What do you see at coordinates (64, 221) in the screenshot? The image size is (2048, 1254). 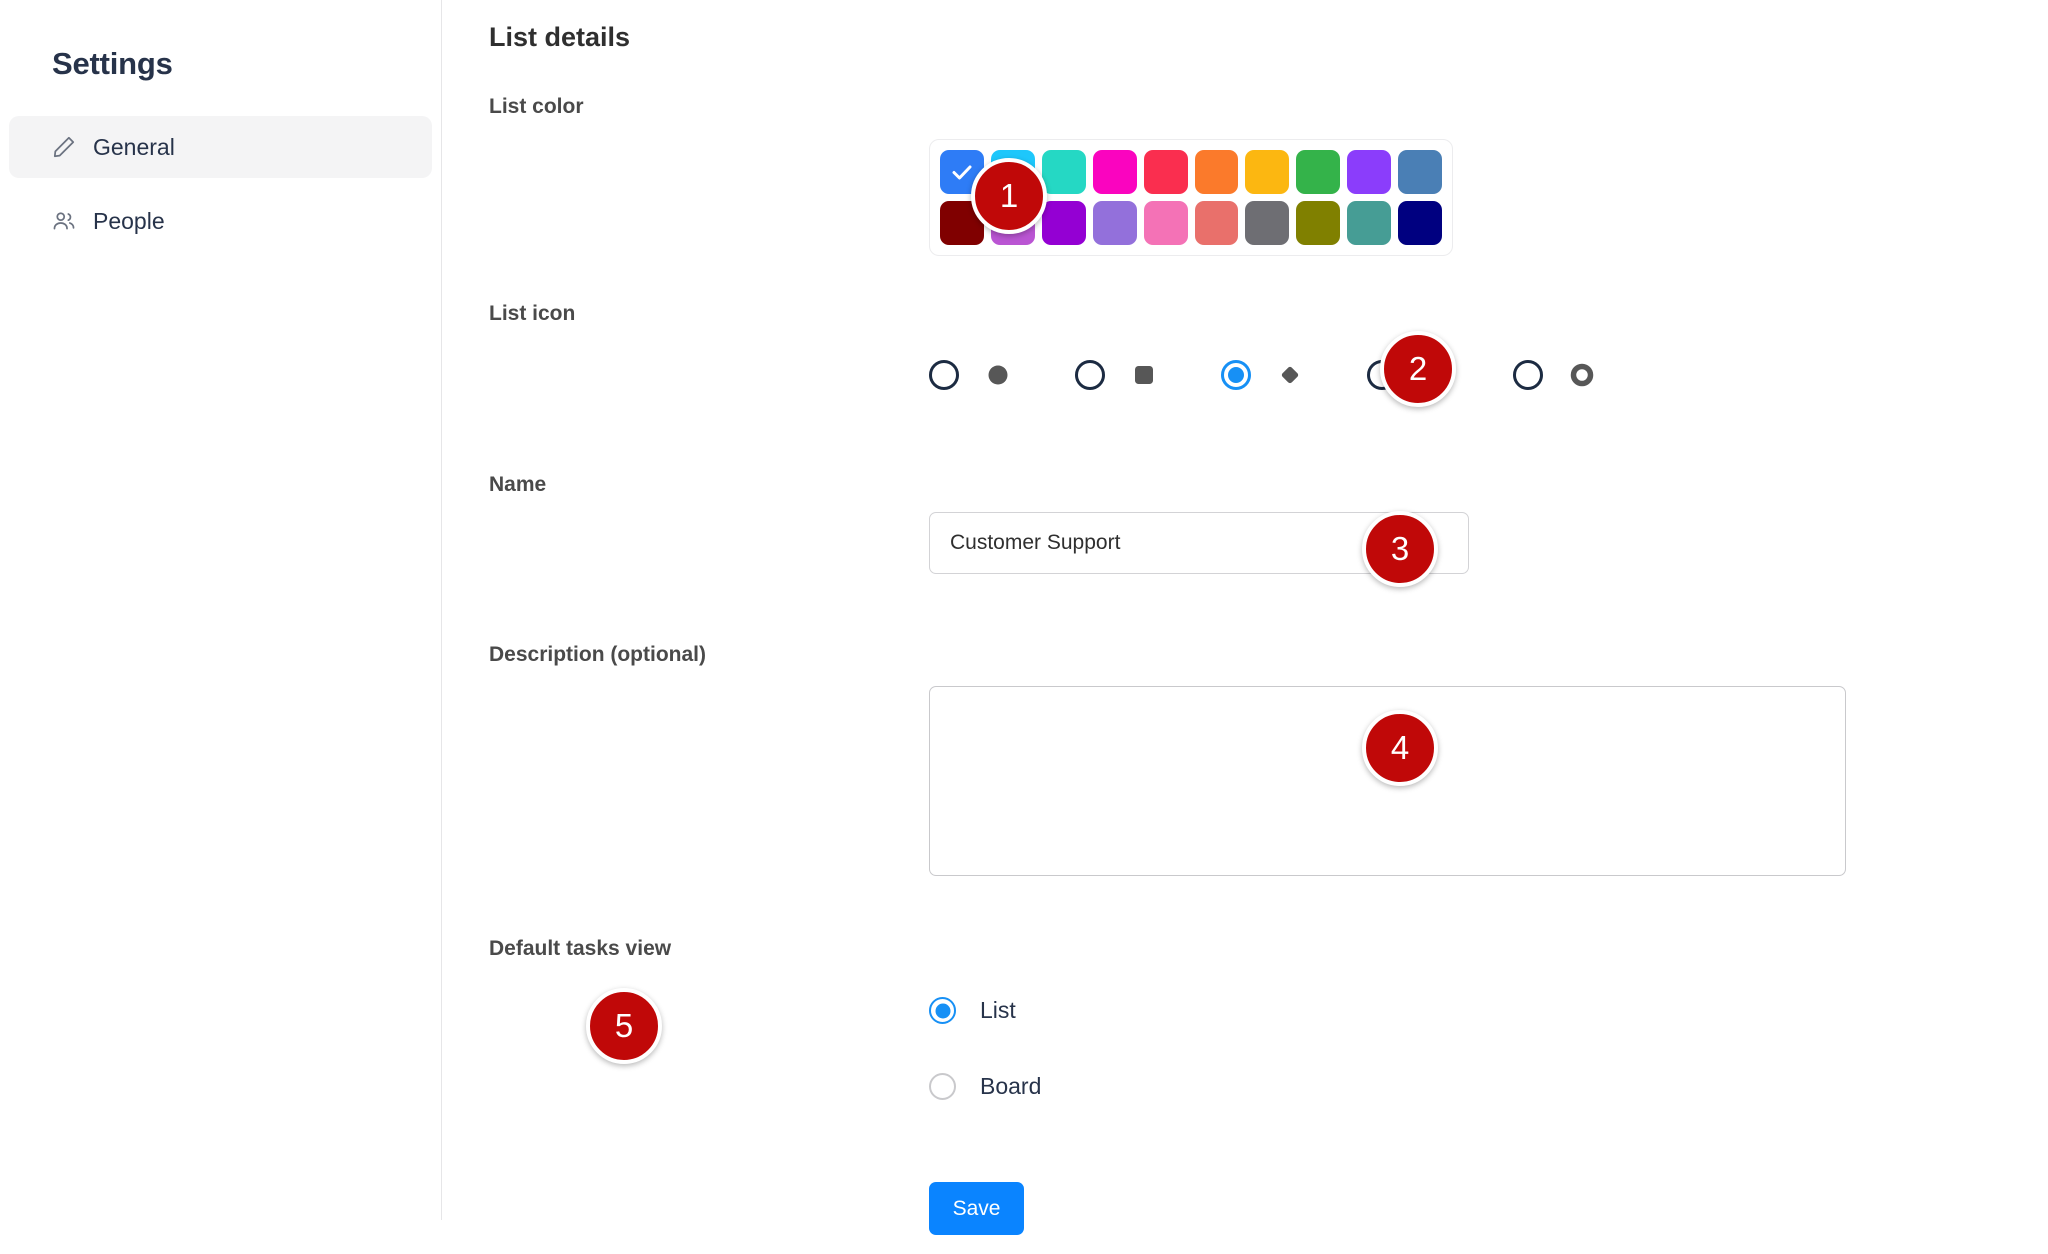 I see `people-icon` at bounding box center [64, 221].